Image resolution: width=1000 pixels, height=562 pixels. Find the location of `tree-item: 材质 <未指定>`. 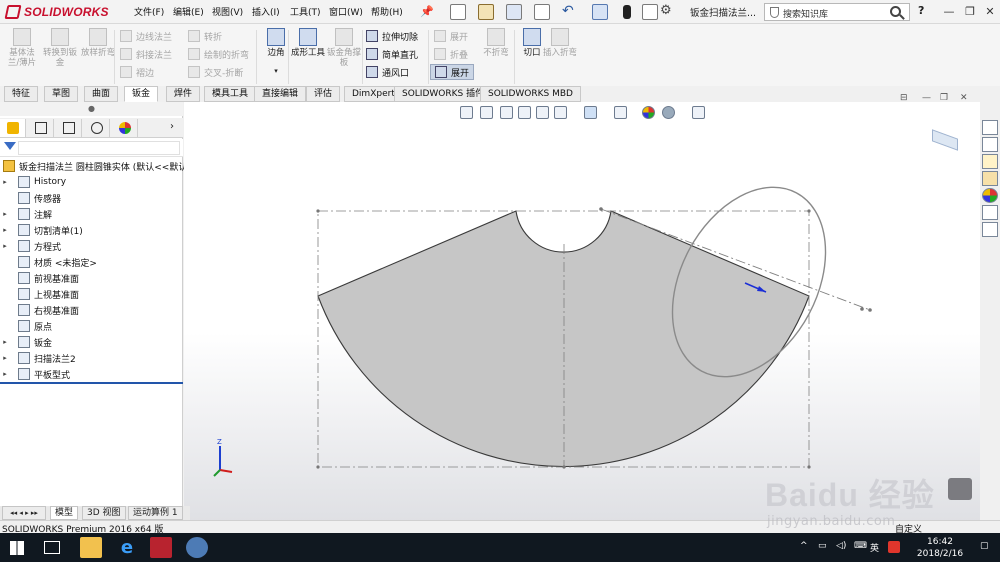

tree-item: 材质 <未指定> is located at coordinates (91, 262).